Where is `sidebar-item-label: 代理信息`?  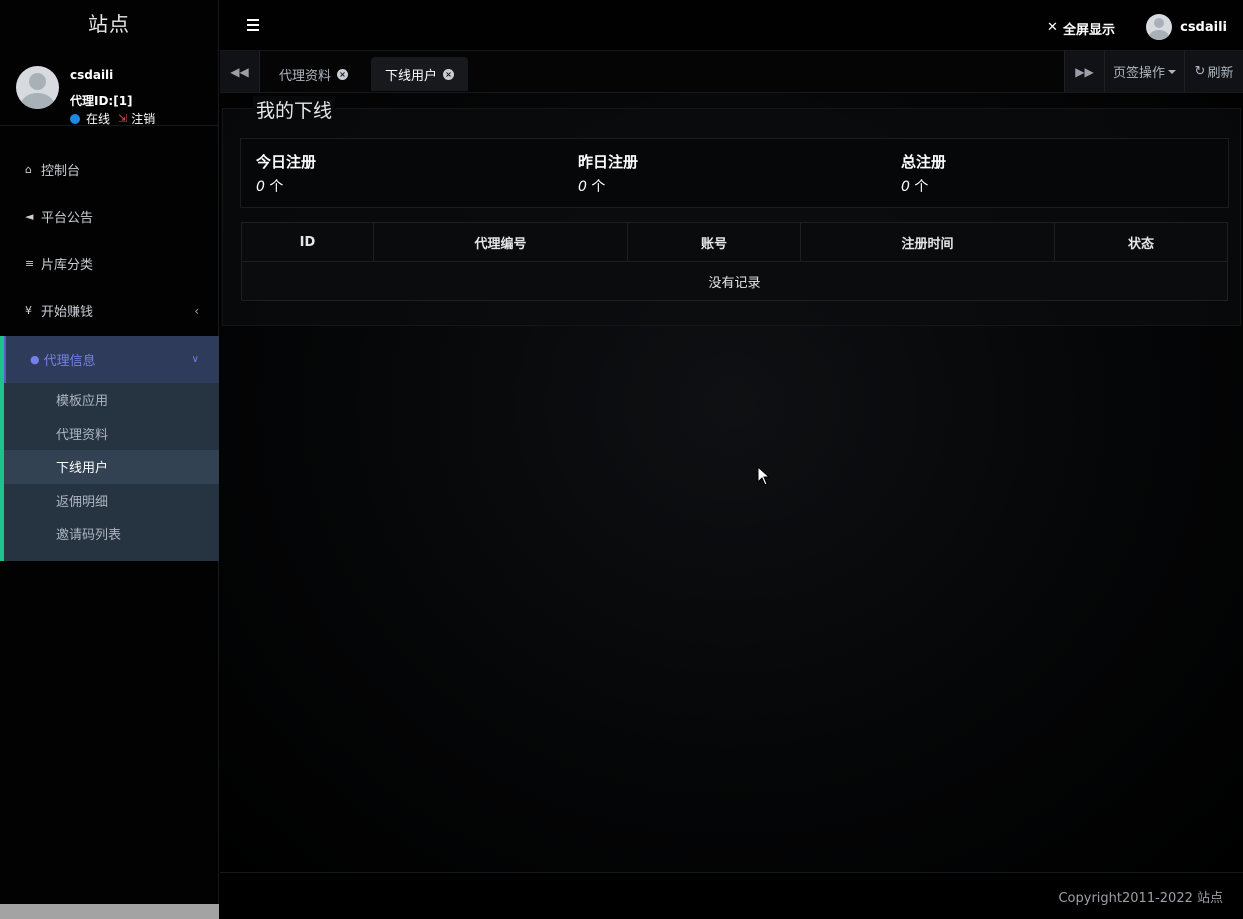 sidebar-item-label: 代理信息 is located at coordinates (69, 361).